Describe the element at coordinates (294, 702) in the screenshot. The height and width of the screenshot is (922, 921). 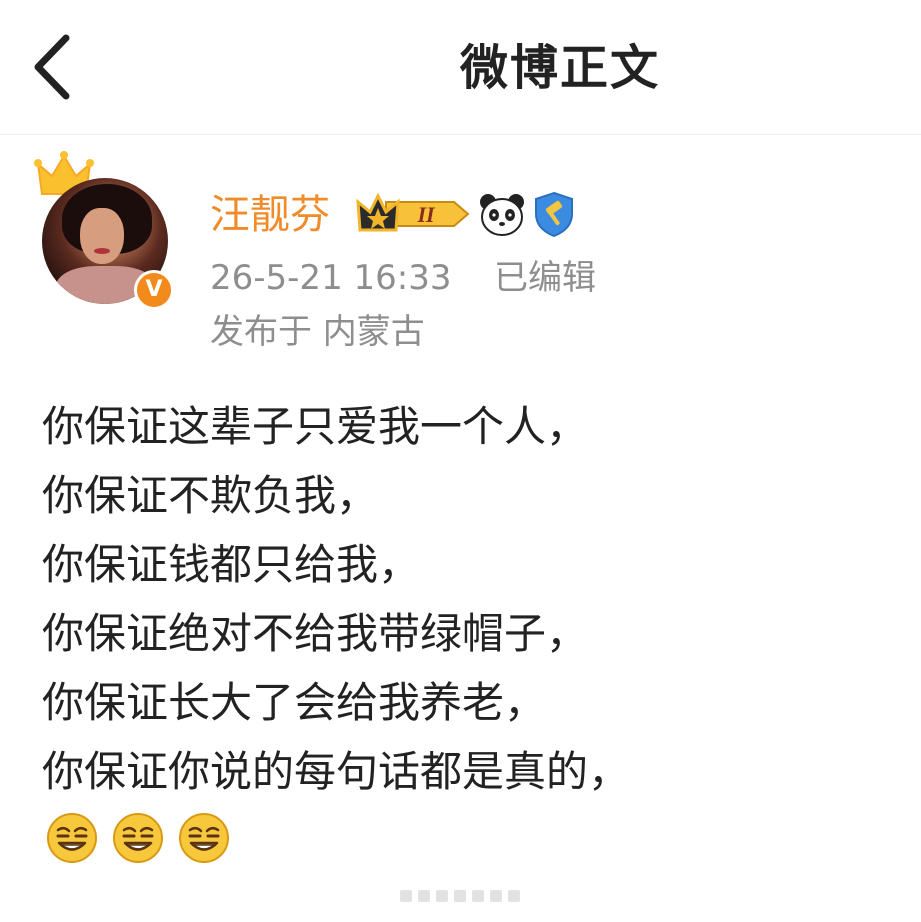
I see `post-text-line: 你保证长大了会给我养老，` at that location.